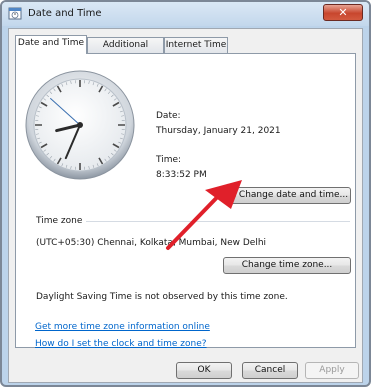 This screenshot has height=391, width=375. I want to click on close-icon: ✕, so click(343, 12).